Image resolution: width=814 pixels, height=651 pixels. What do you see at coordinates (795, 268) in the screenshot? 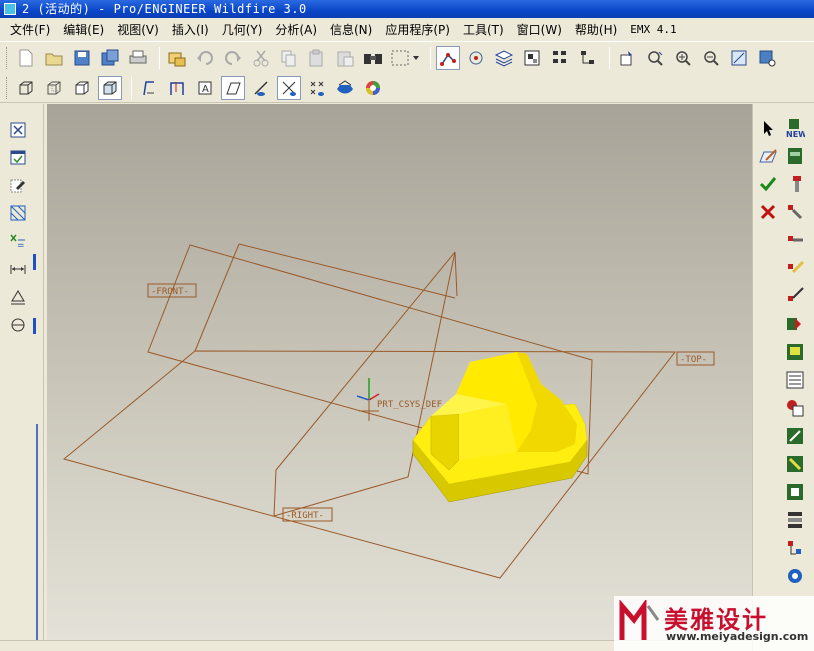
I see `slider-icon` at bounding box center [795, 268].